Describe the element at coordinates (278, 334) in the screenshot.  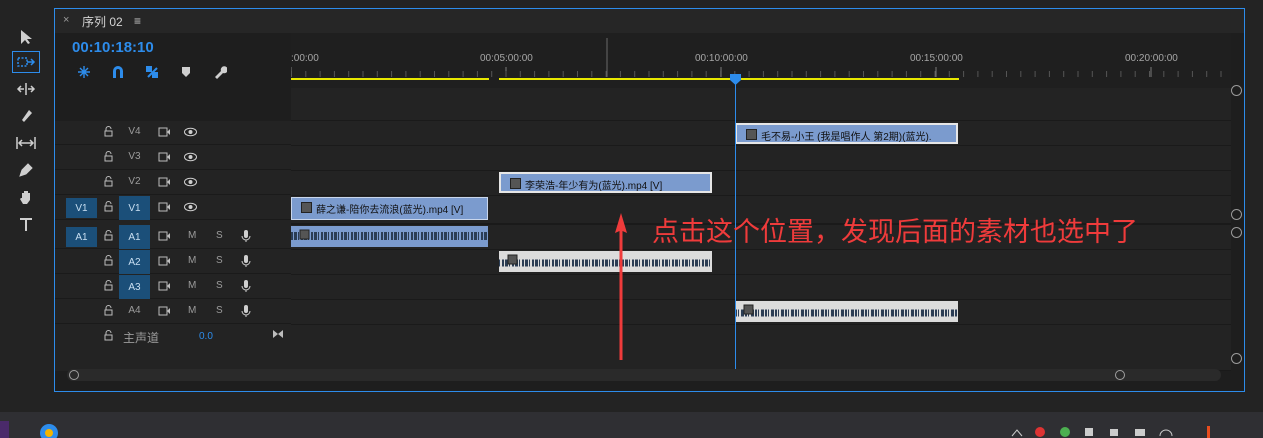
I see `go-to-end-icon` at that location.